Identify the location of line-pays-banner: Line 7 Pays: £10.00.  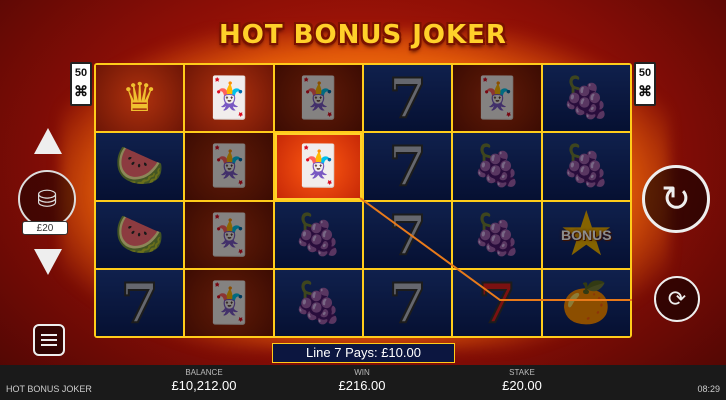
(363, 353).